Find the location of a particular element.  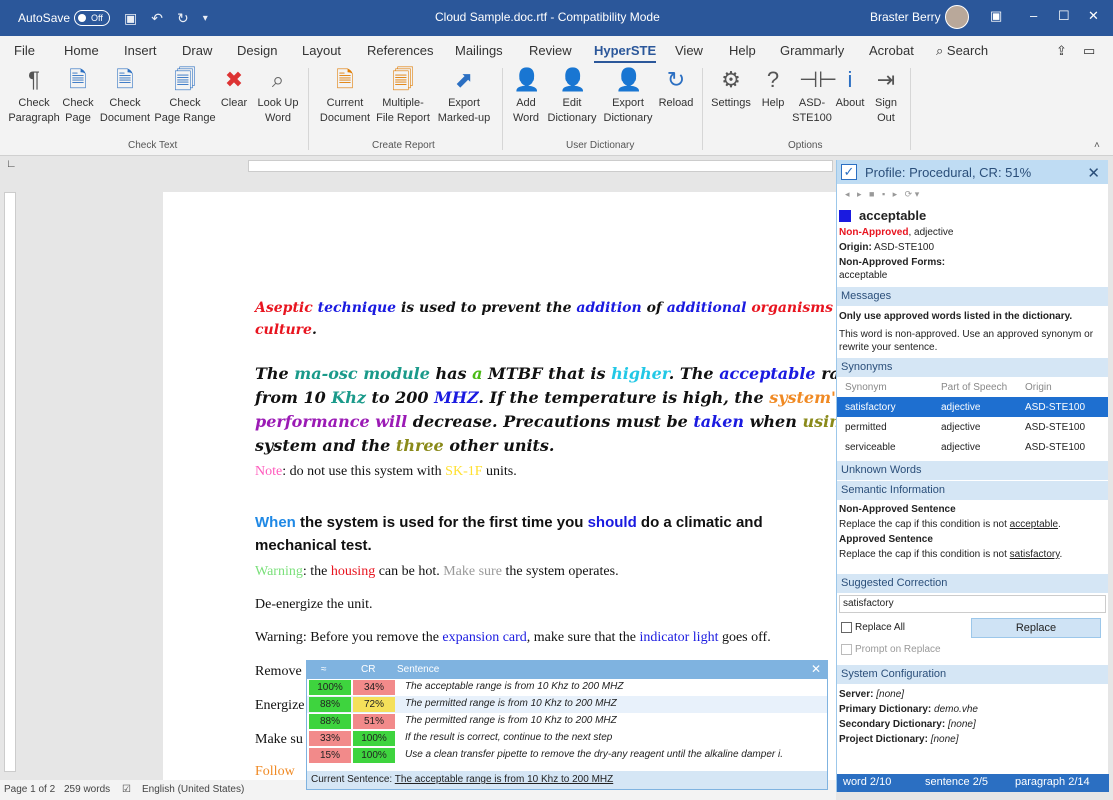

synonyms-header: Synonyms is located at coordinates (972, 367).